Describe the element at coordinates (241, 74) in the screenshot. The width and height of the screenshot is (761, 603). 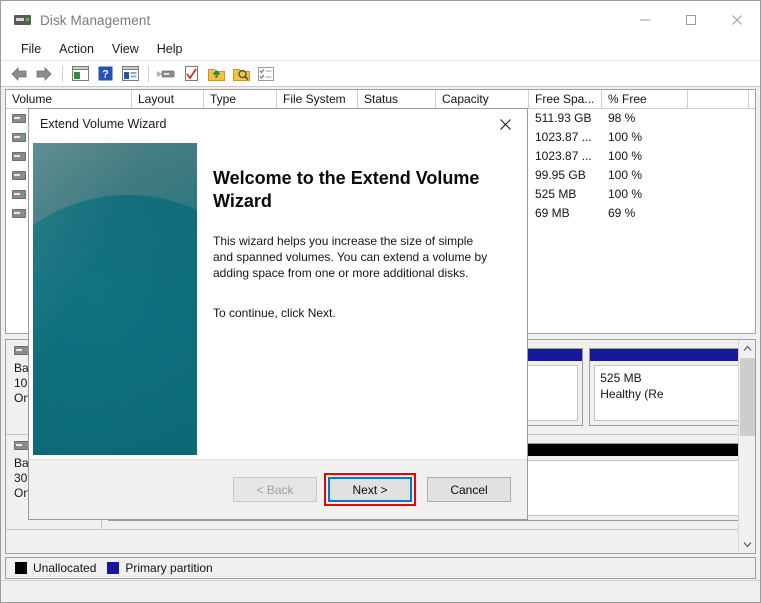
I see `search-icon` at that location.